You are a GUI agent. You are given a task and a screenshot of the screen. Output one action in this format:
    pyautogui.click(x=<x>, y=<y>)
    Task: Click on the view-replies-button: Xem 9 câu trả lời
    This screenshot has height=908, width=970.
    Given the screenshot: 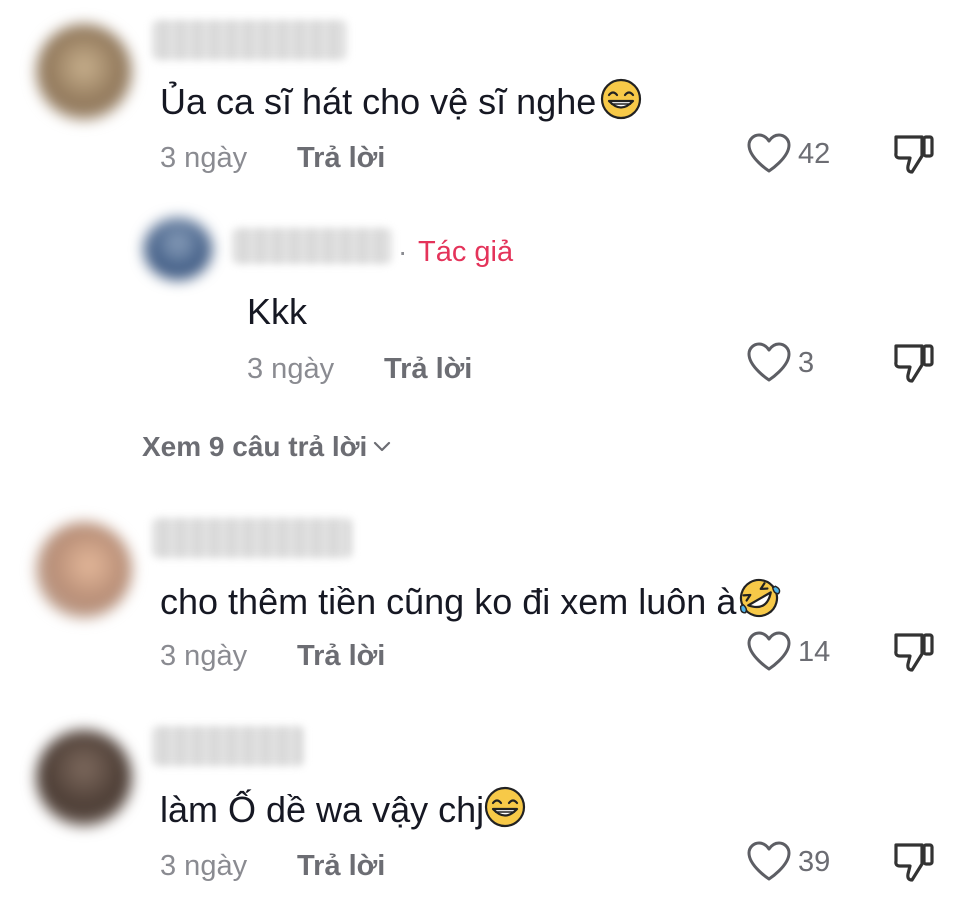 What is the action you would take?
    pyautogui.click(x=266, y=447)
    